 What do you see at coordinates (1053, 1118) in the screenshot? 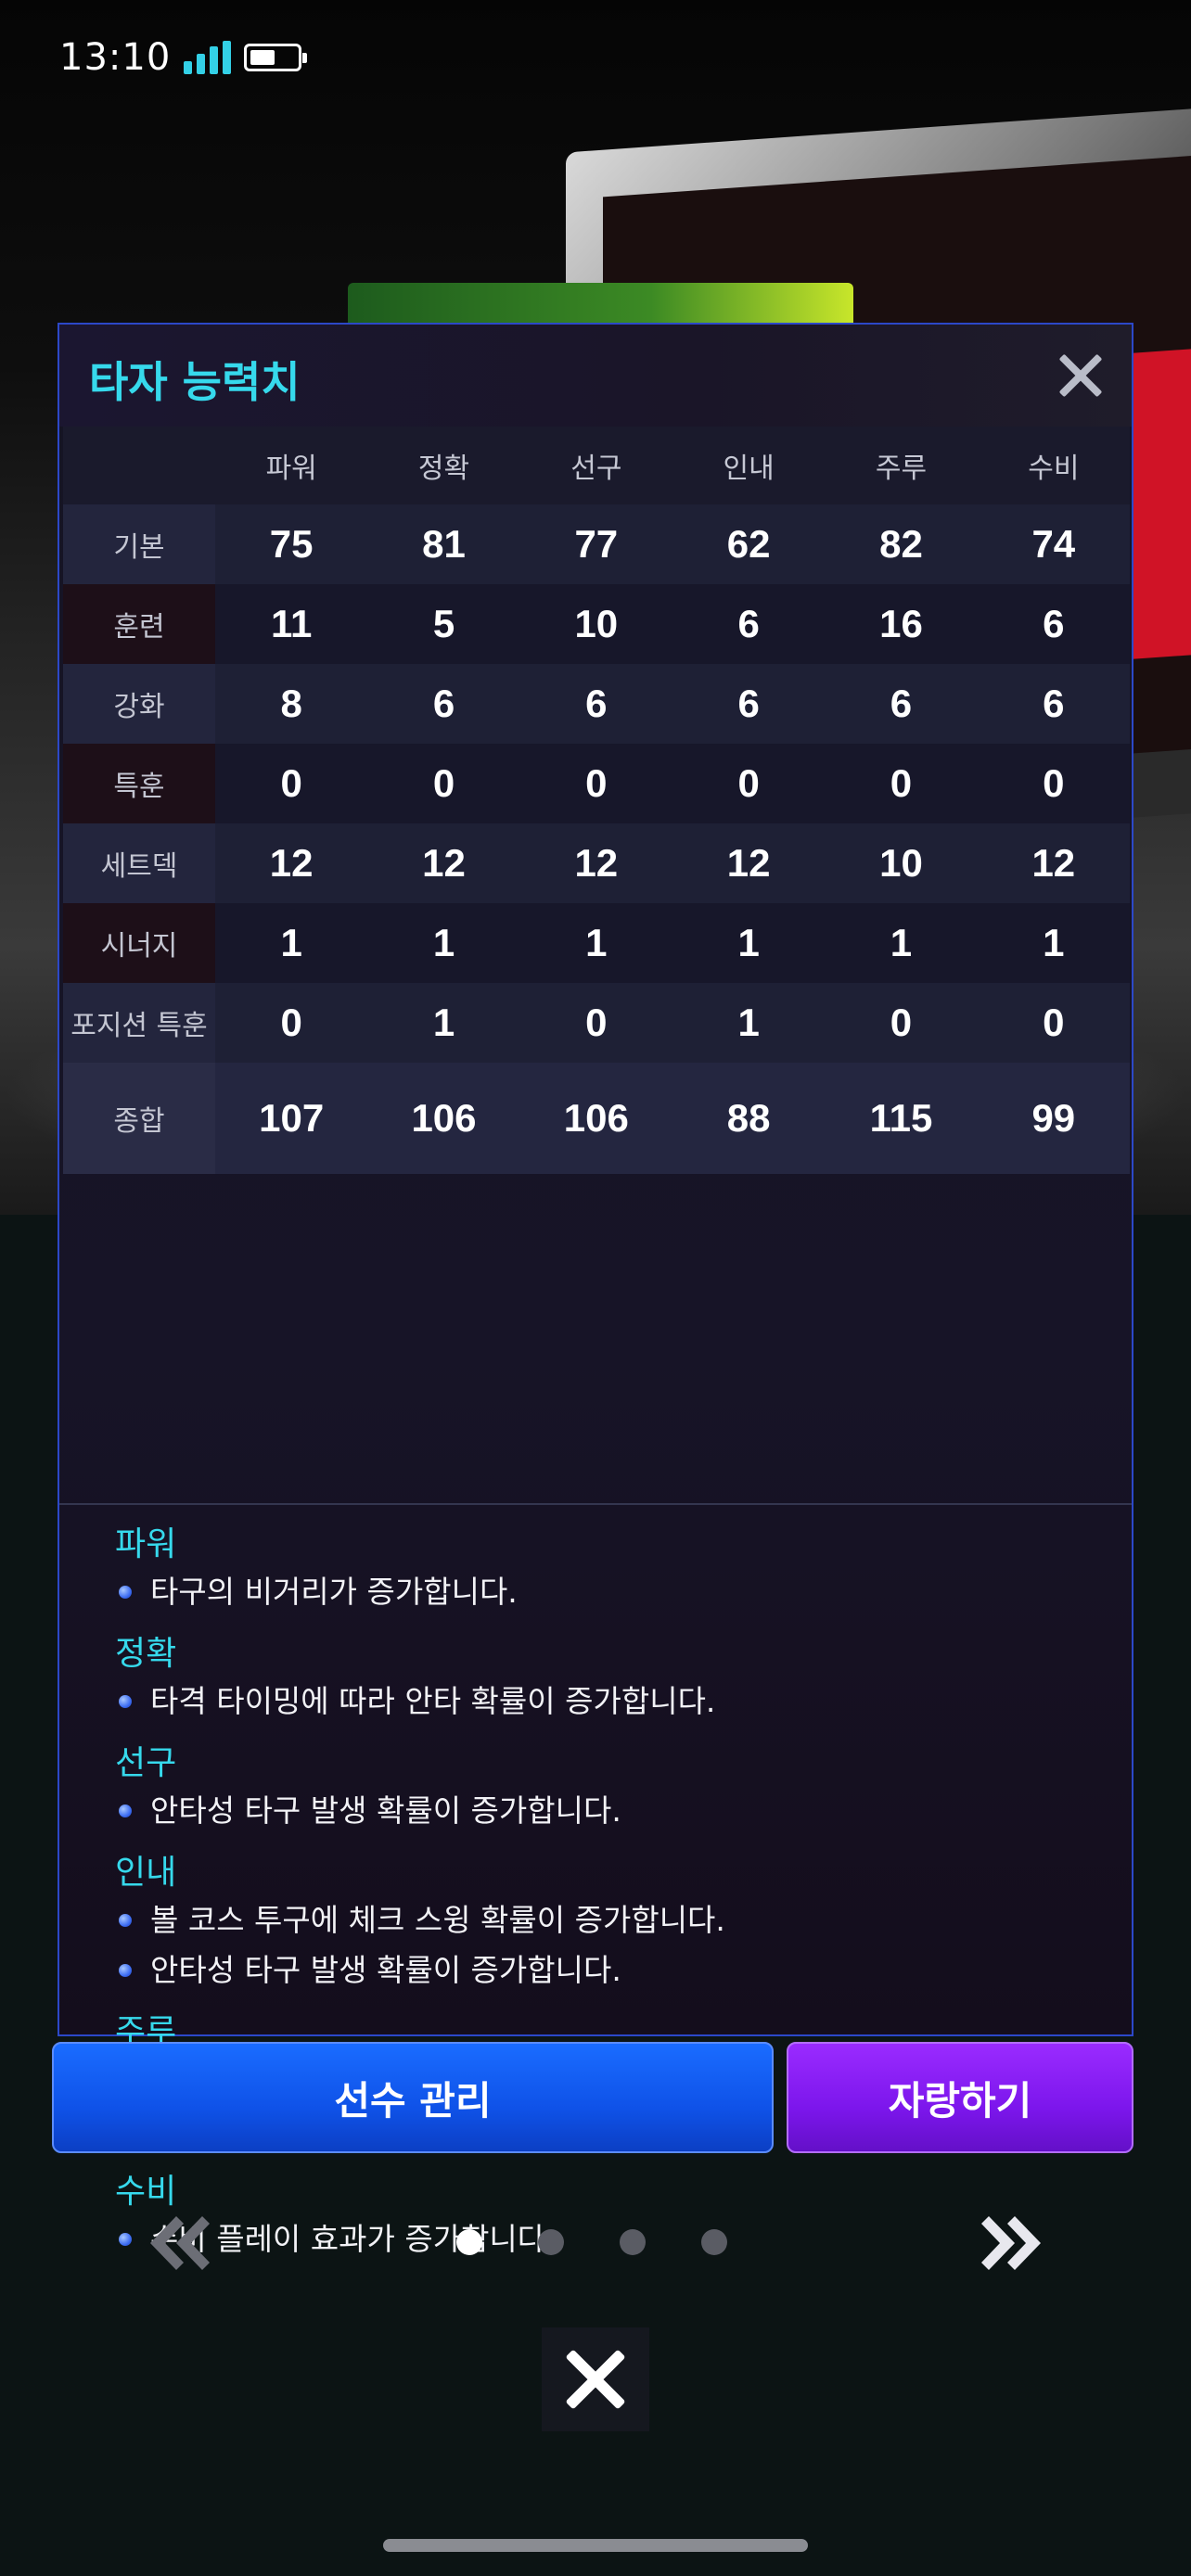
I see `stat-value: 99` at bounding box center [1053, 1118].